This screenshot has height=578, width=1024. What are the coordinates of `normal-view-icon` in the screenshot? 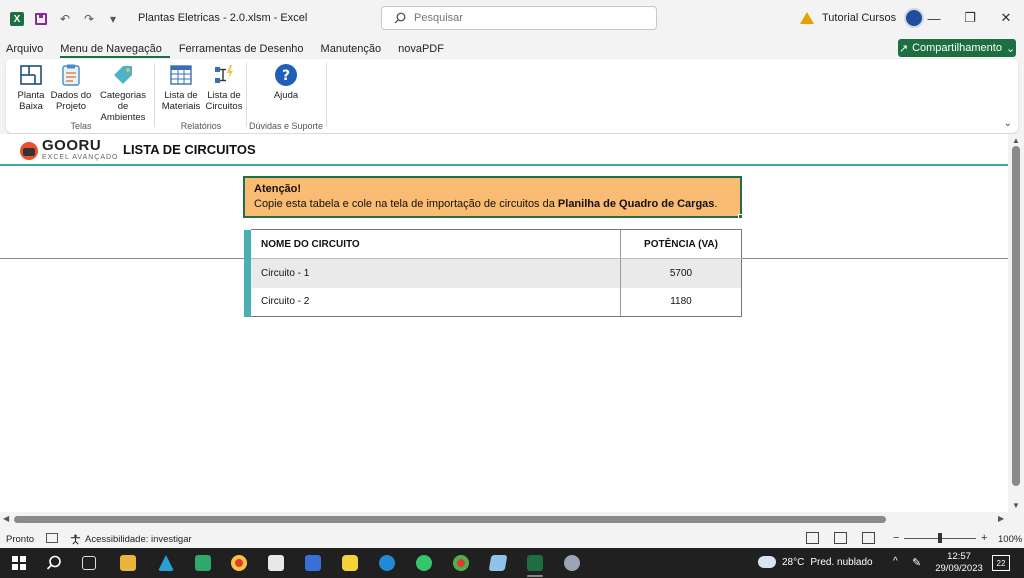 It's located at (812, 538).